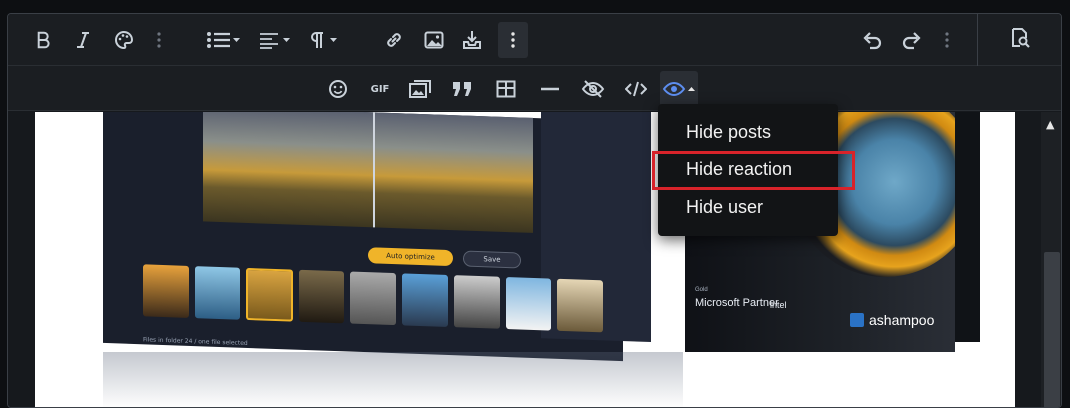 The width and height of the screenshot is (1070, 408). Describe the element at coordinates (44, 40) in the screenshot. I see `bold-icon` at that location.